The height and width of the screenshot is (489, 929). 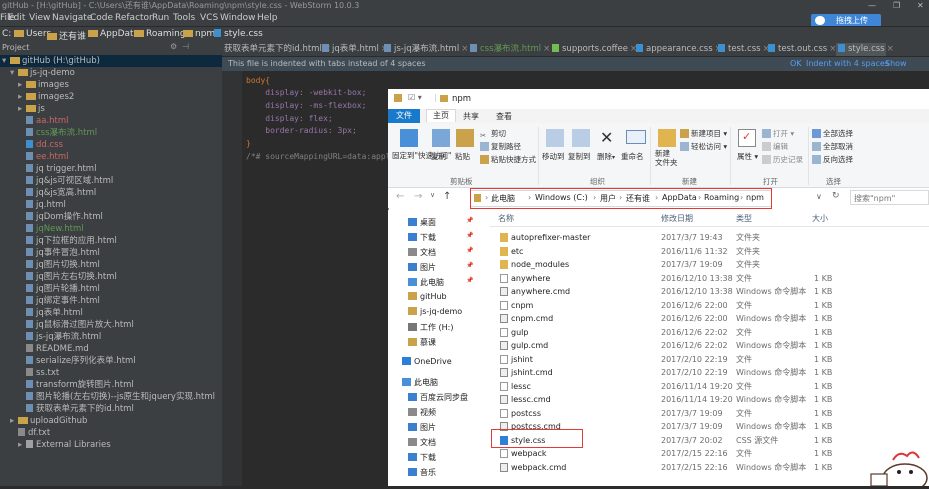 I want to click on tree-item: ▾ js-jq-demo, so click(x=116, y=73).